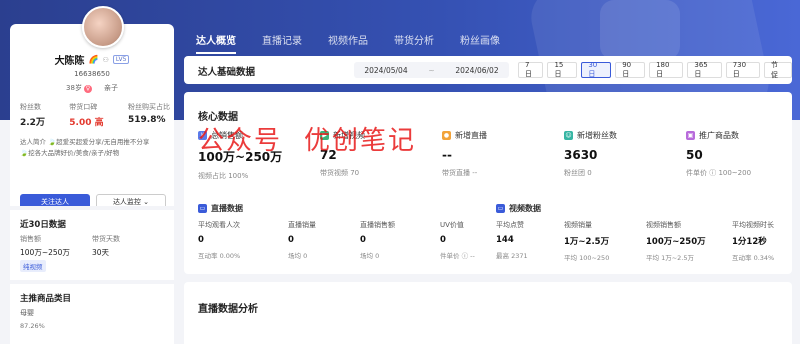  What do you see at coordinates (30, 107) in the screenshot?
I see `stat-label: 粉丝数` at bounding box center [30, 107].